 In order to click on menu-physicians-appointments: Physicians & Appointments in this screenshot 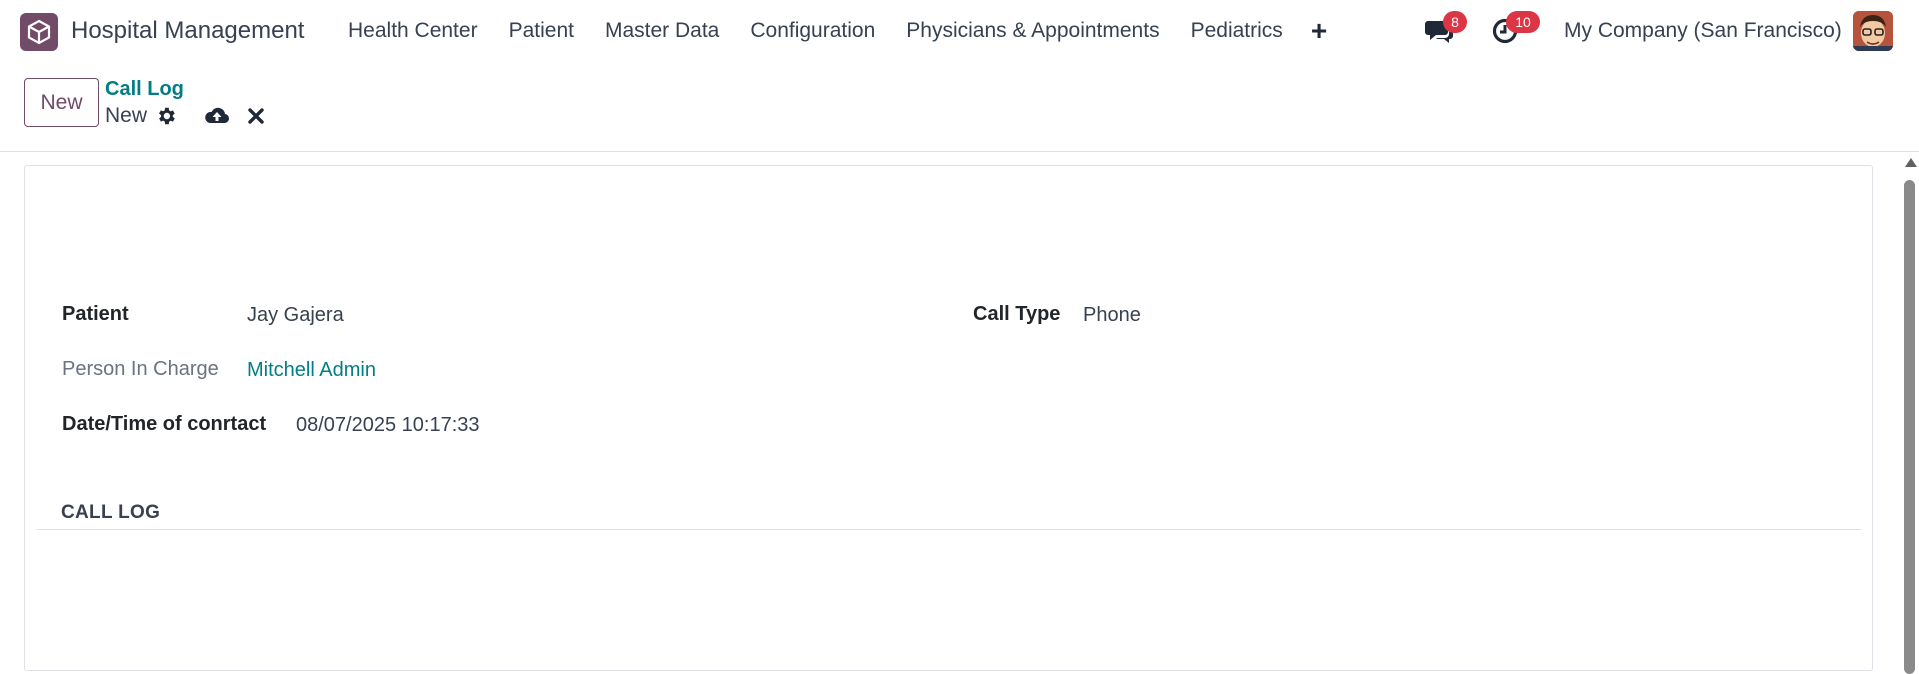, I will do `click(1032, 31)`.